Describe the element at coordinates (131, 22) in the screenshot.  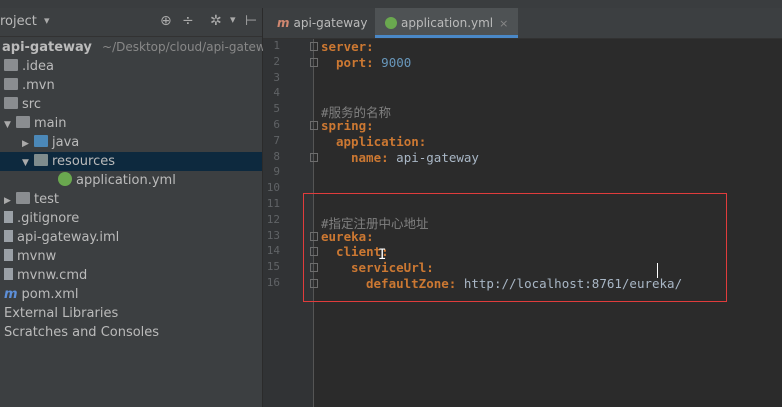
I see `project-panel-header: roject ▾ ⊕ ÷ ✲ ▾ ⊢` at that location.